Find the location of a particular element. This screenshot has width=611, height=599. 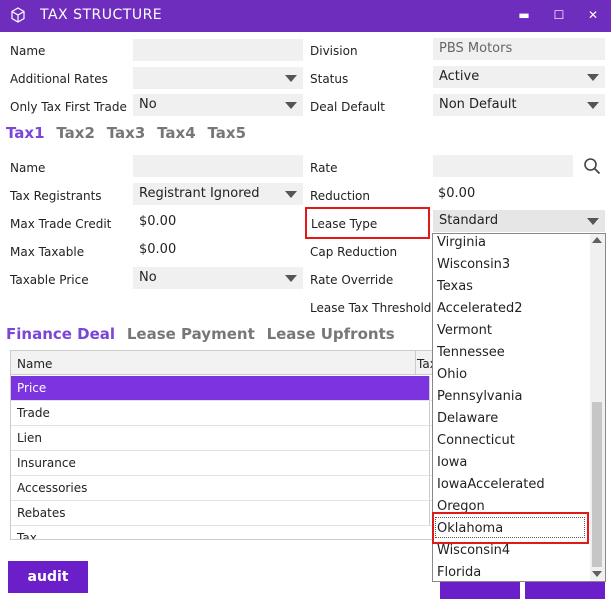

row-name: Insurance is located at coordinates (46, 463).